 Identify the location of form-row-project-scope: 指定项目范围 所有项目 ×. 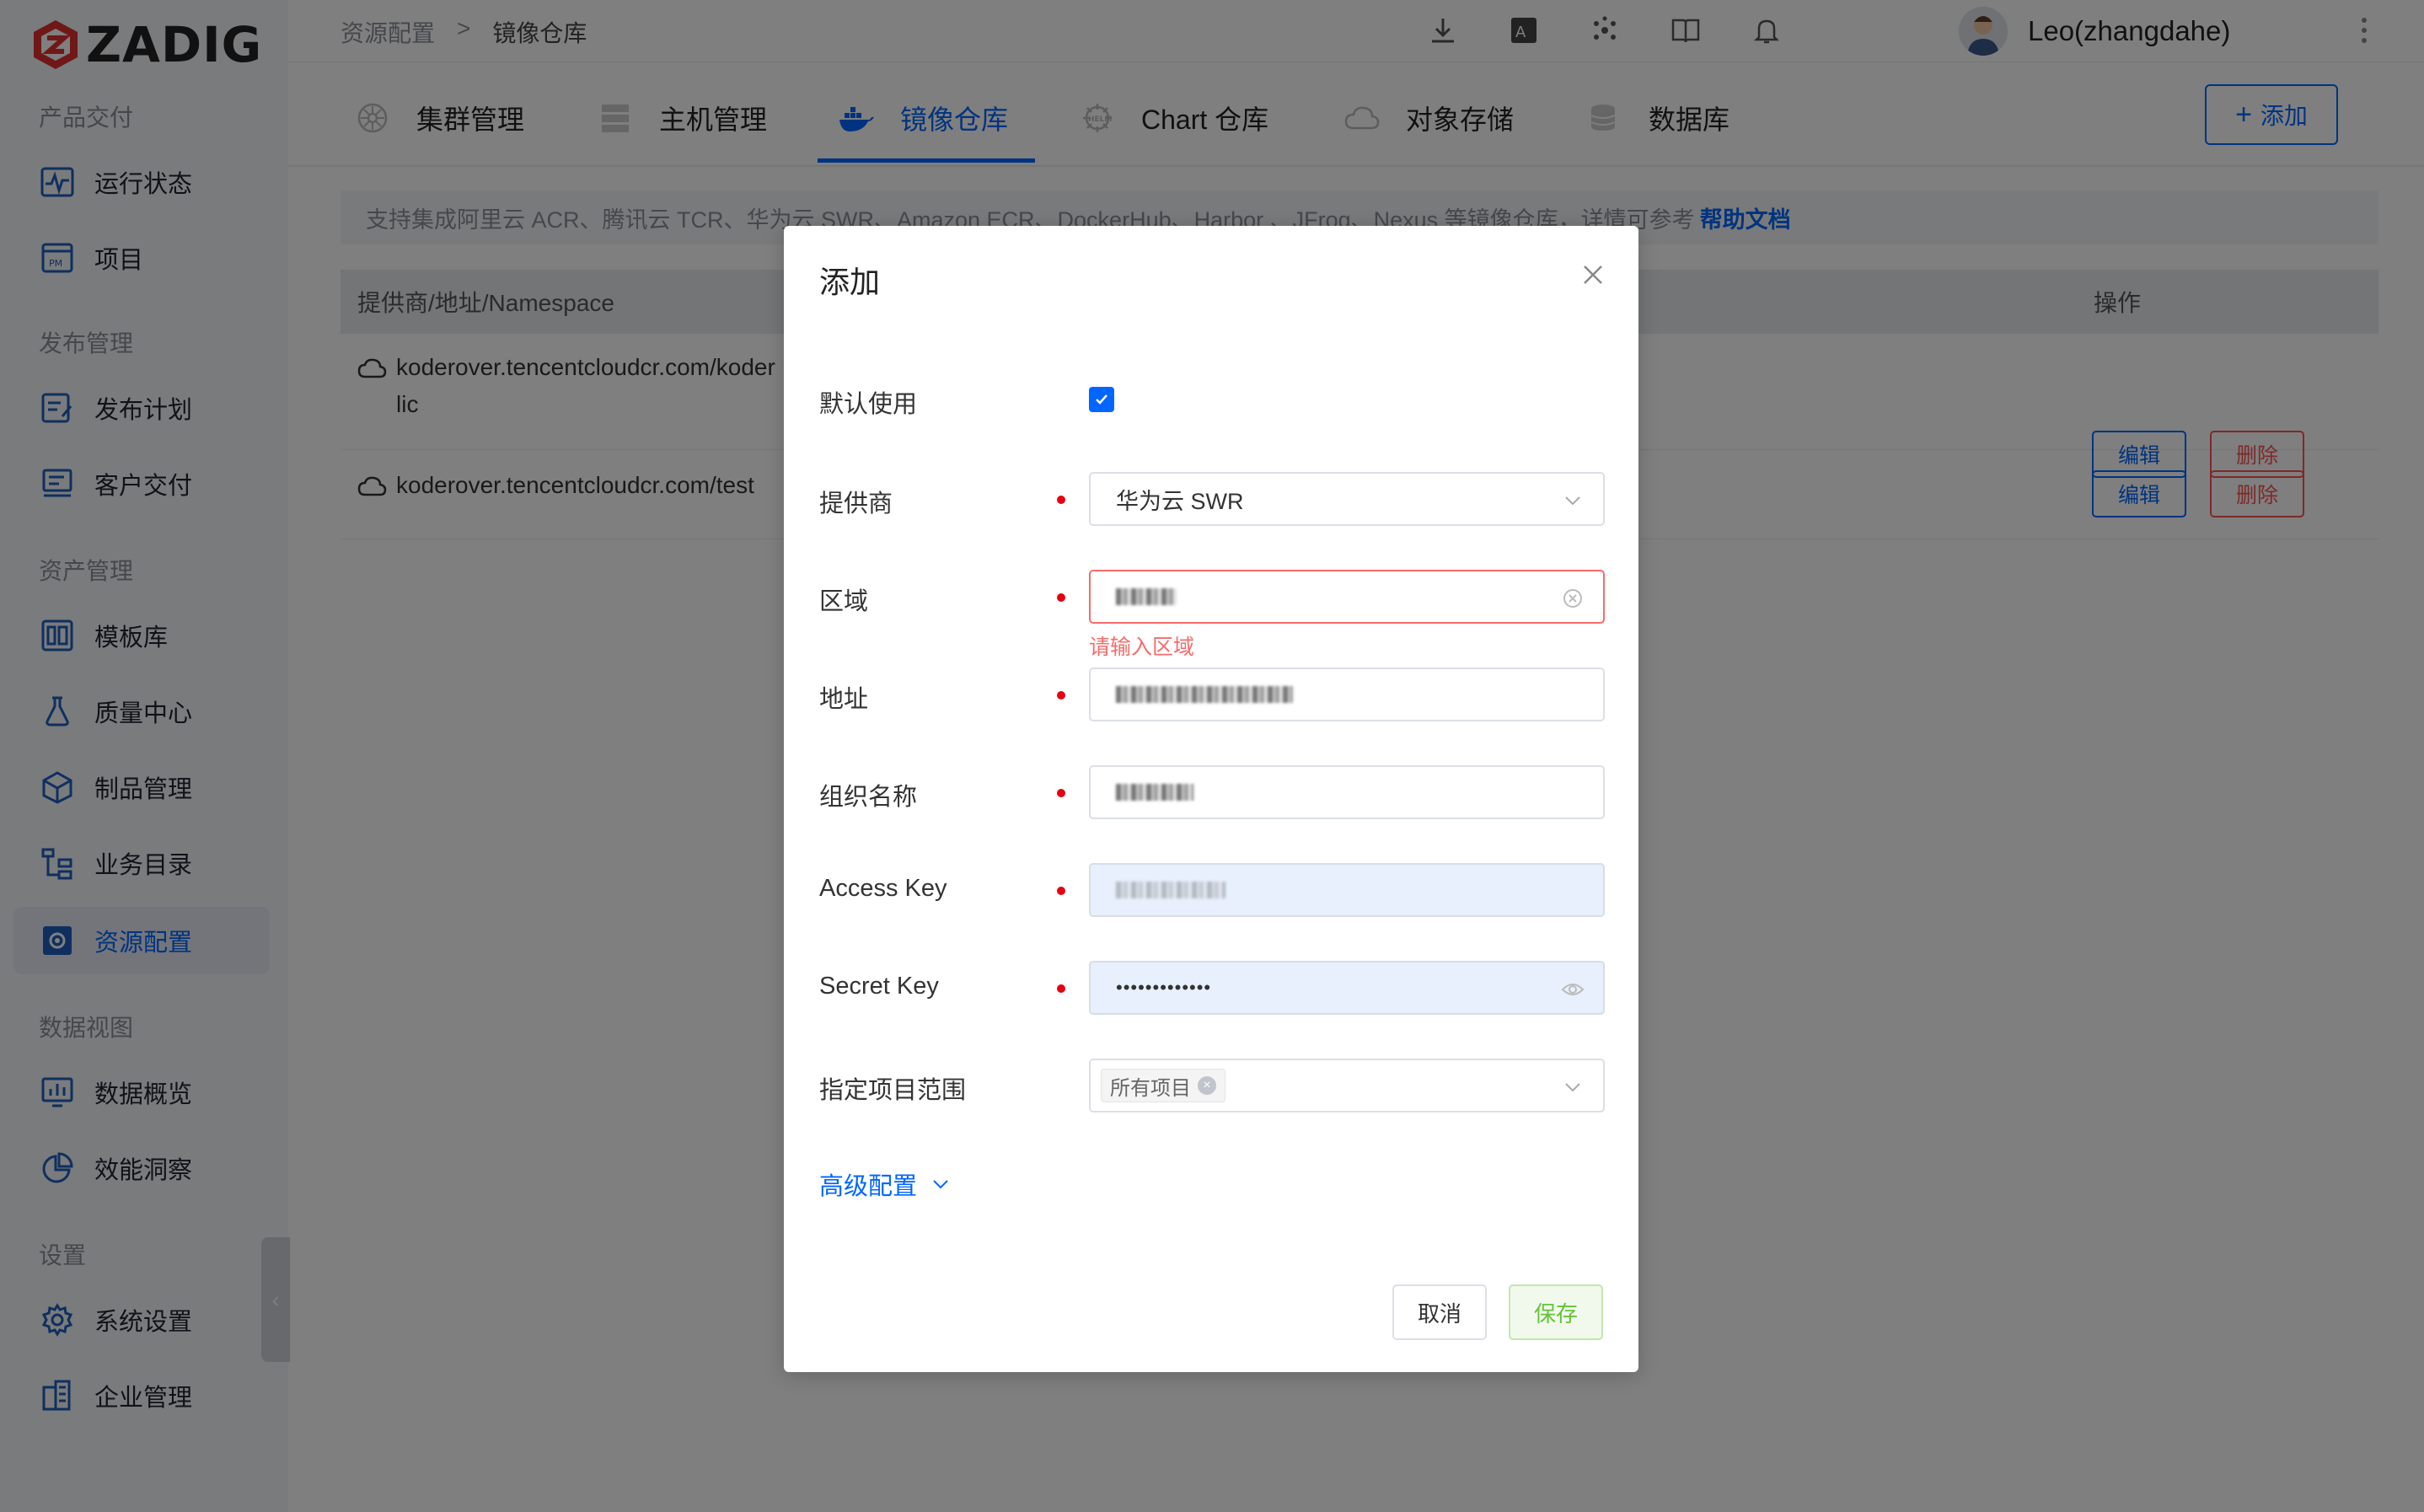
(1212, 1086).